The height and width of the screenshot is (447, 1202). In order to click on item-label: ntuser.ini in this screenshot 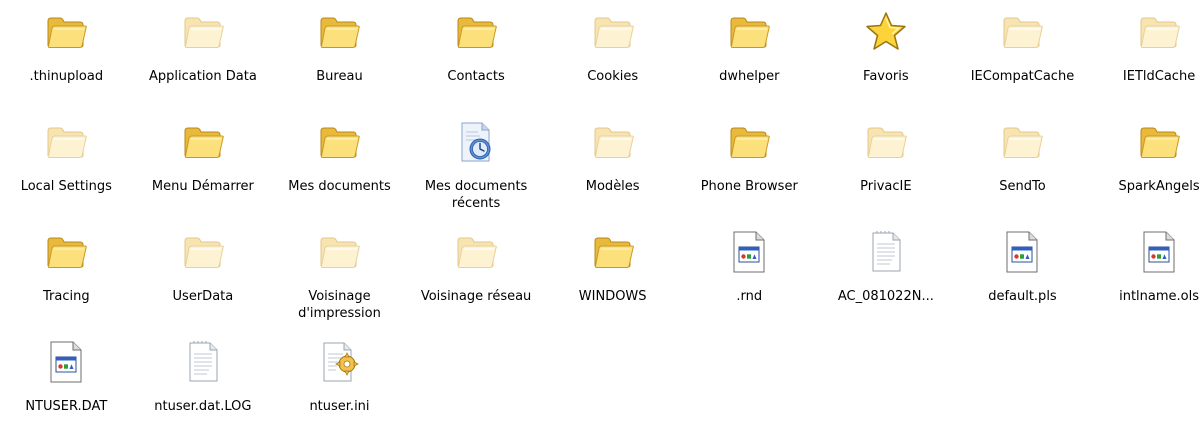, I will do `click(339, 406)`.